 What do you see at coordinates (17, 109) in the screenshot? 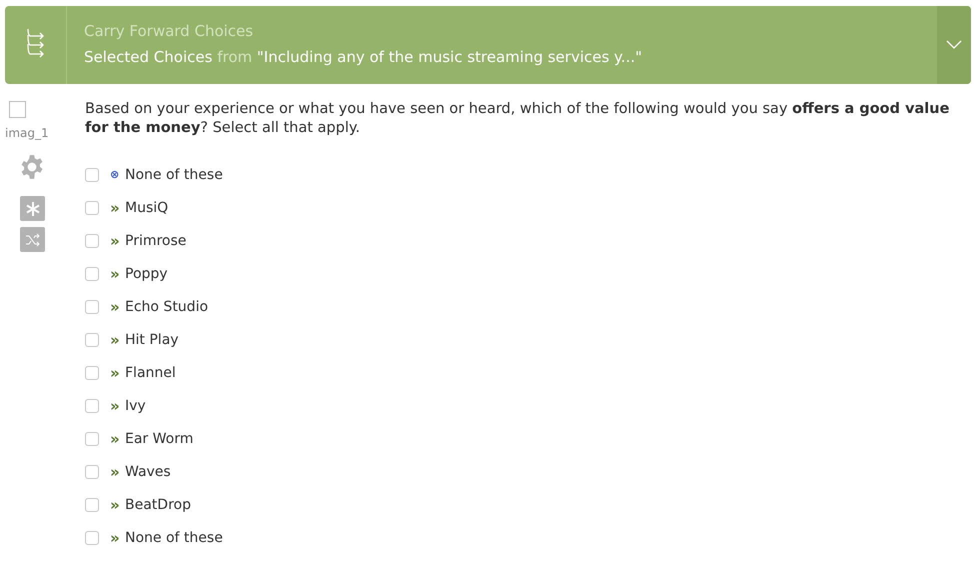
I see `question-checkbox` at bounding box center [17, 109].